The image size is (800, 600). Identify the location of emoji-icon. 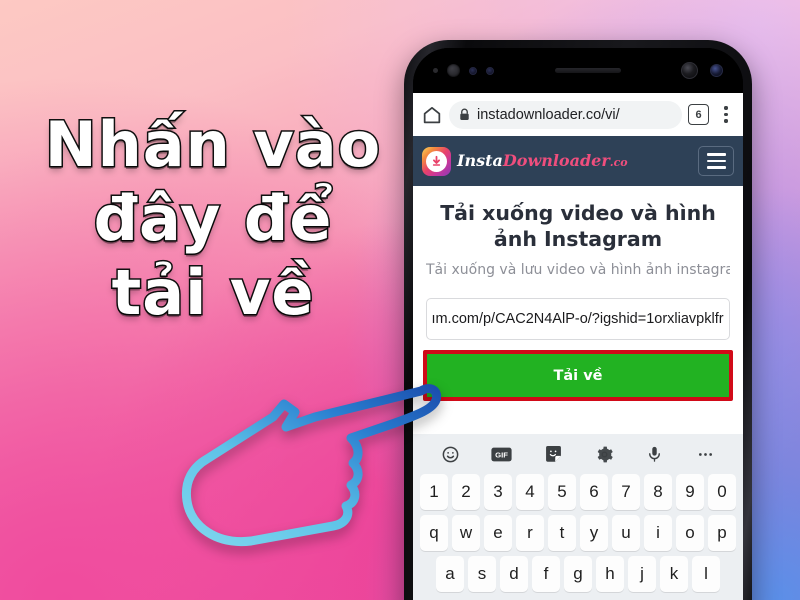
(450, 454).